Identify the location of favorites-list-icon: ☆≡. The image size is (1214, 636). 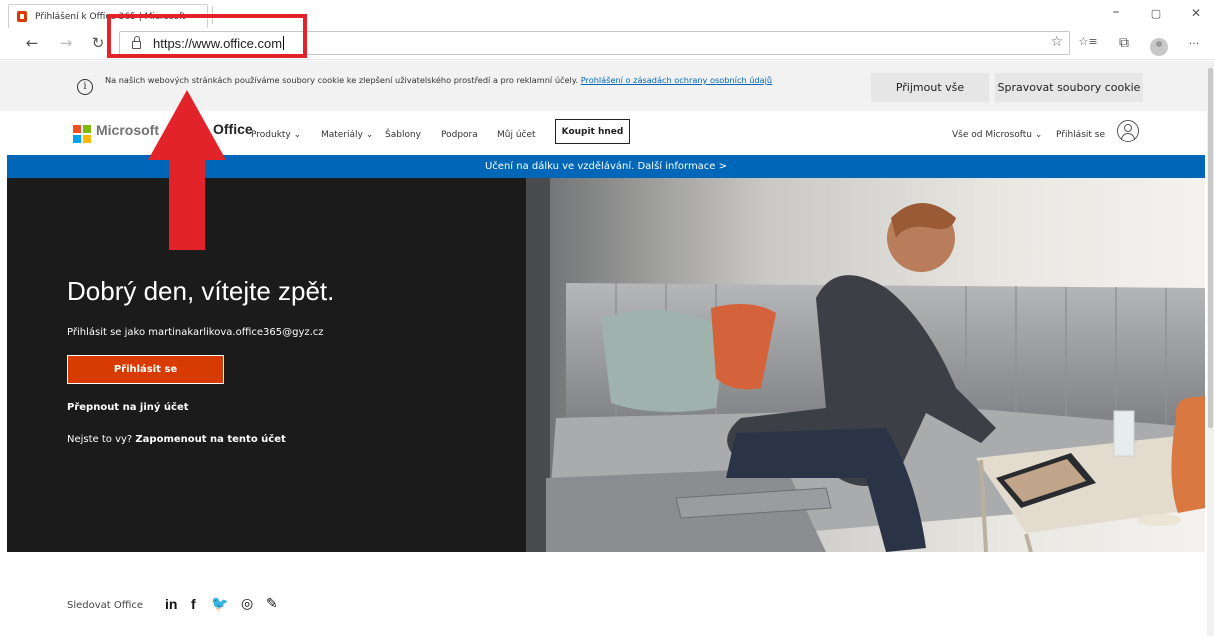
(1088, 41).